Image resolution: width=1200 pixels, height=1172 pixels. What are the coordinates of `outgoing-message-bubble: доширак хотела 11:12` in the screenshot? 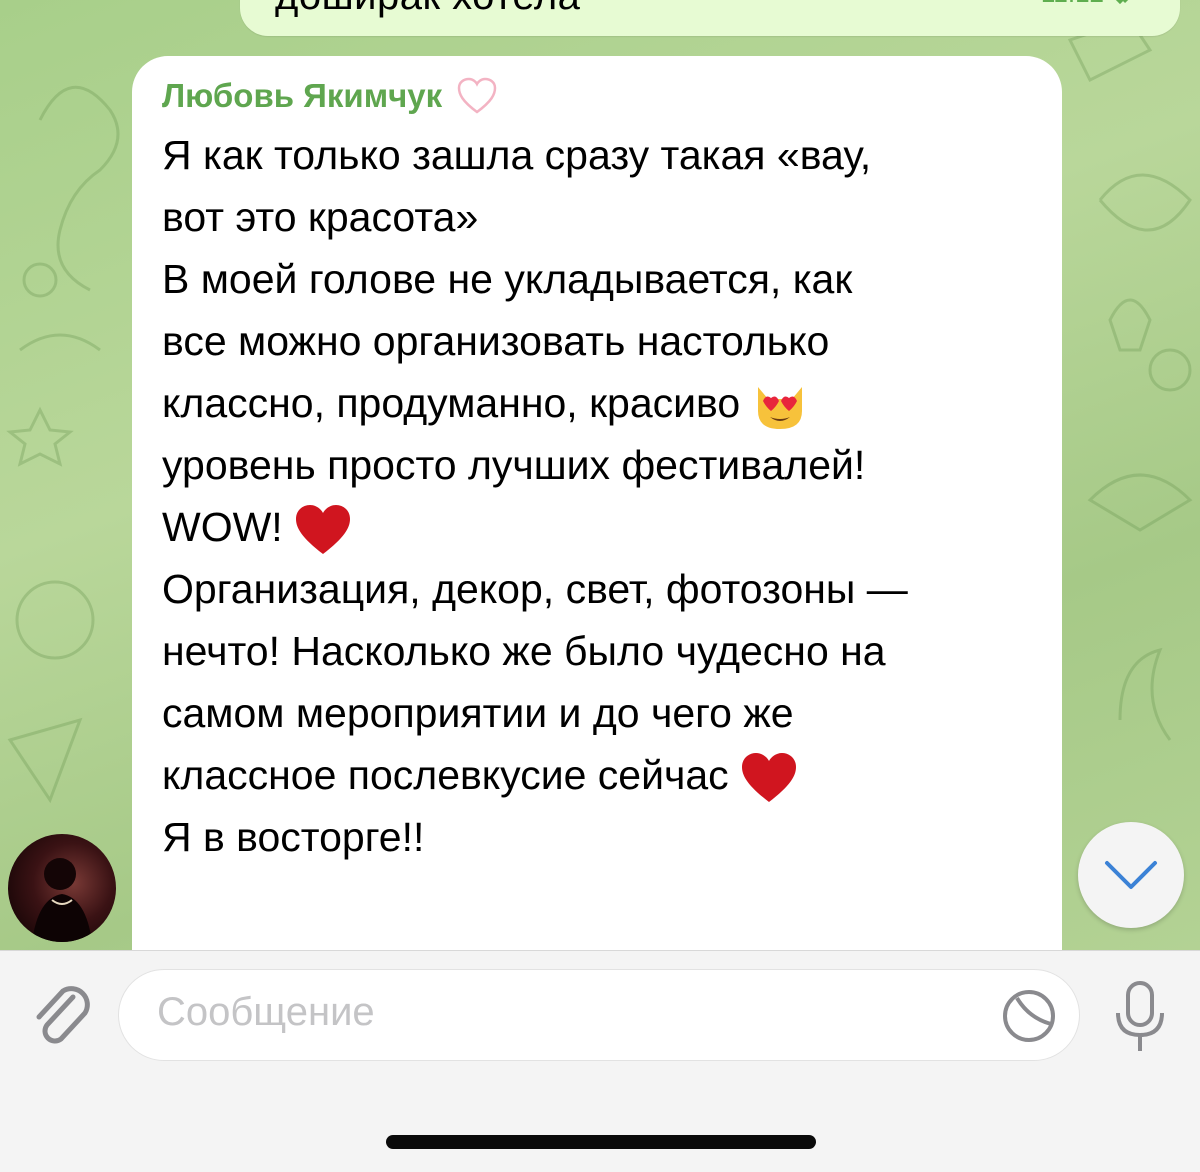 It's located at (710, 18).